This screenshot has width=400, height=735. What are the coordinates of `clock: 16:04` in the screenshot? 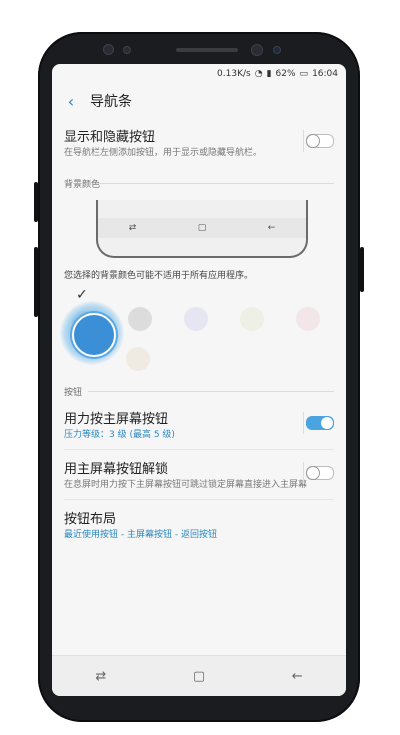 It's located at (325, 74).